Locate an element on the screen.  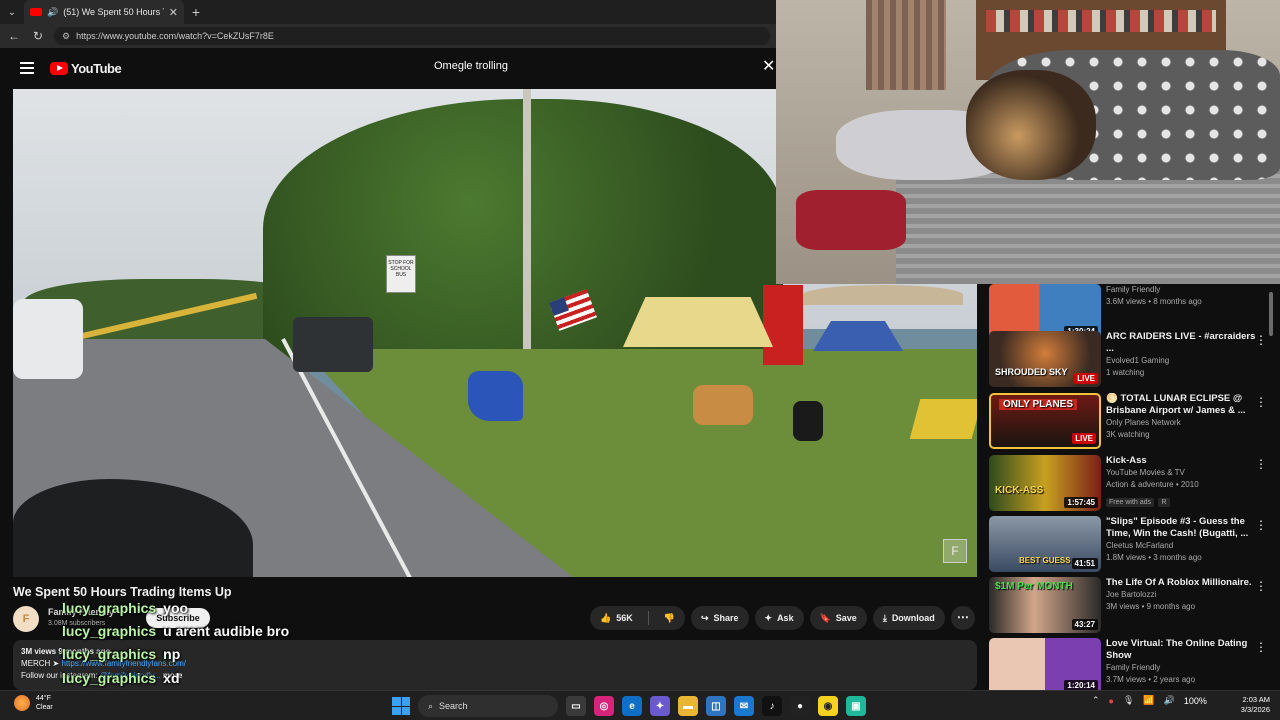
windows-start-icon is located at coordinates (401, 706).